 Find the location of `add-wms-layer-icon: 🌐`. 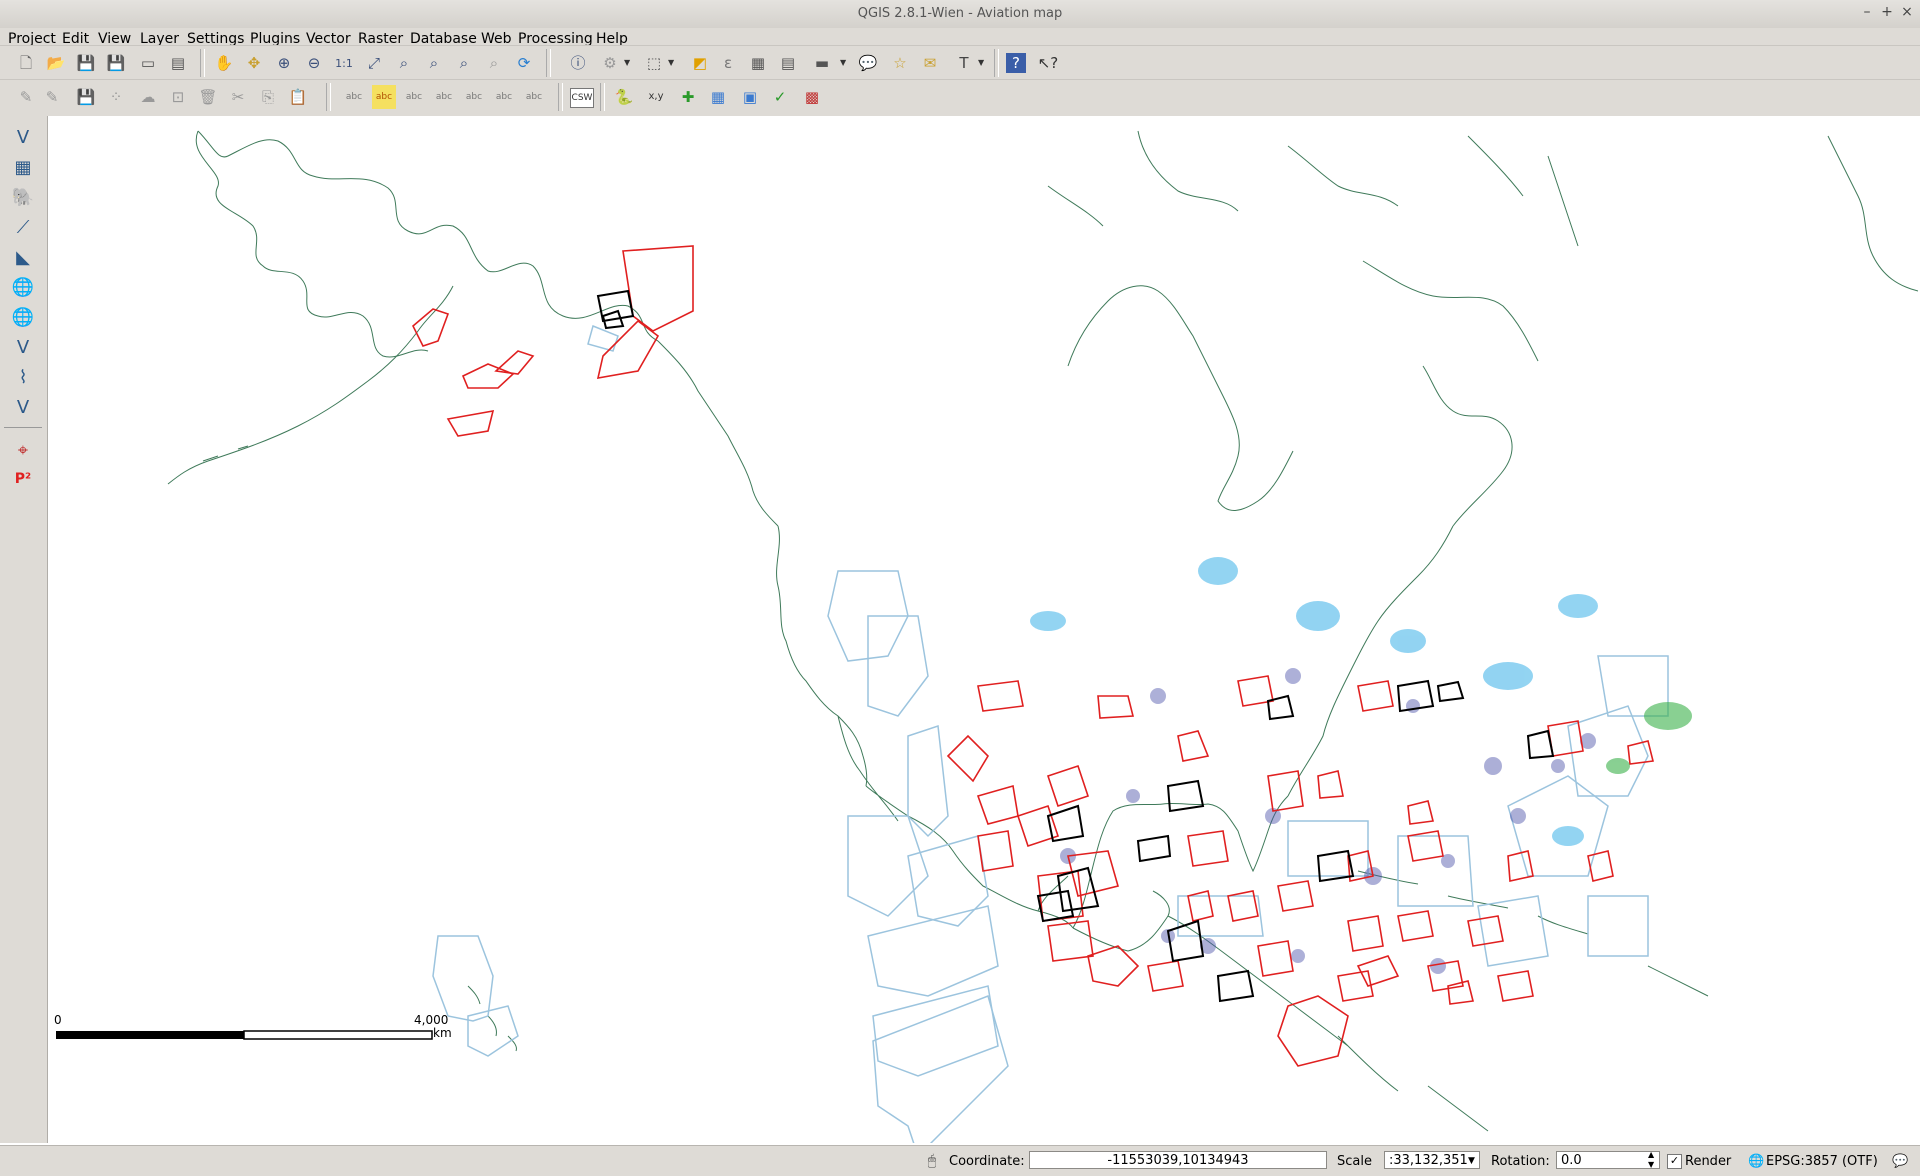

add-wms-layer-icon: 🌐 is located at coordinates (23, 287).